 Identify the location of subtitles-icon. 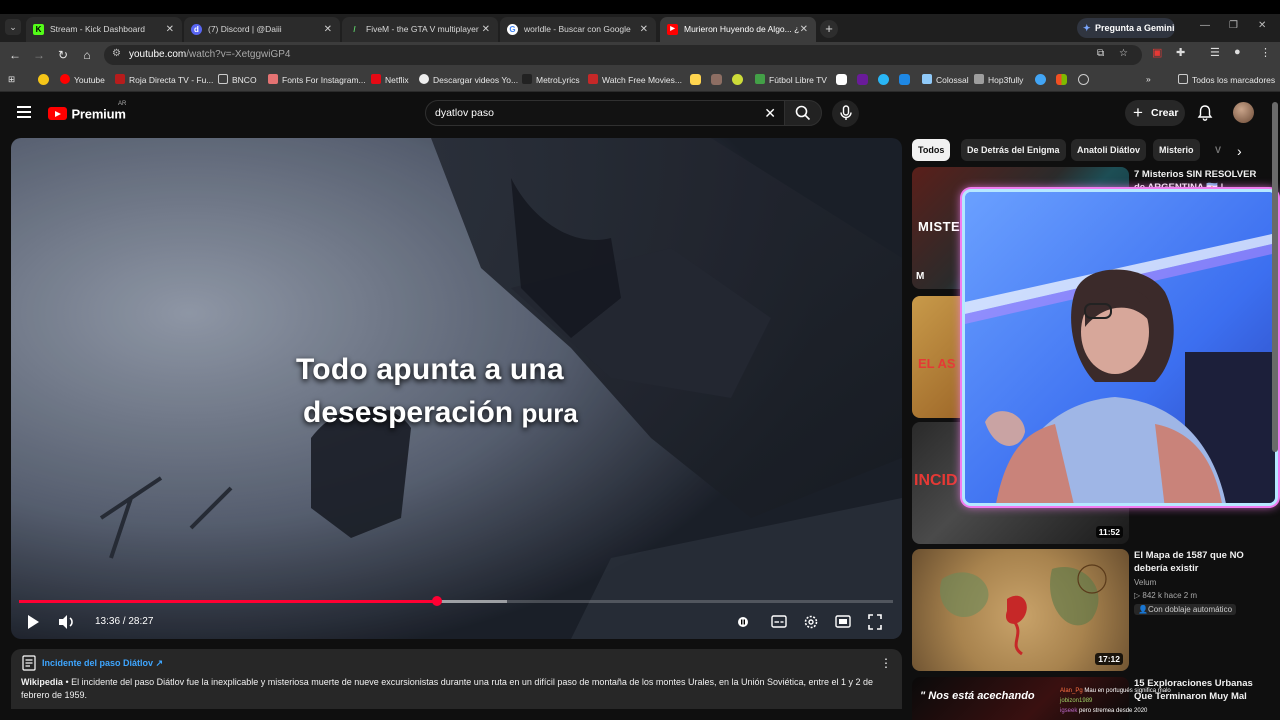
(779, 622).